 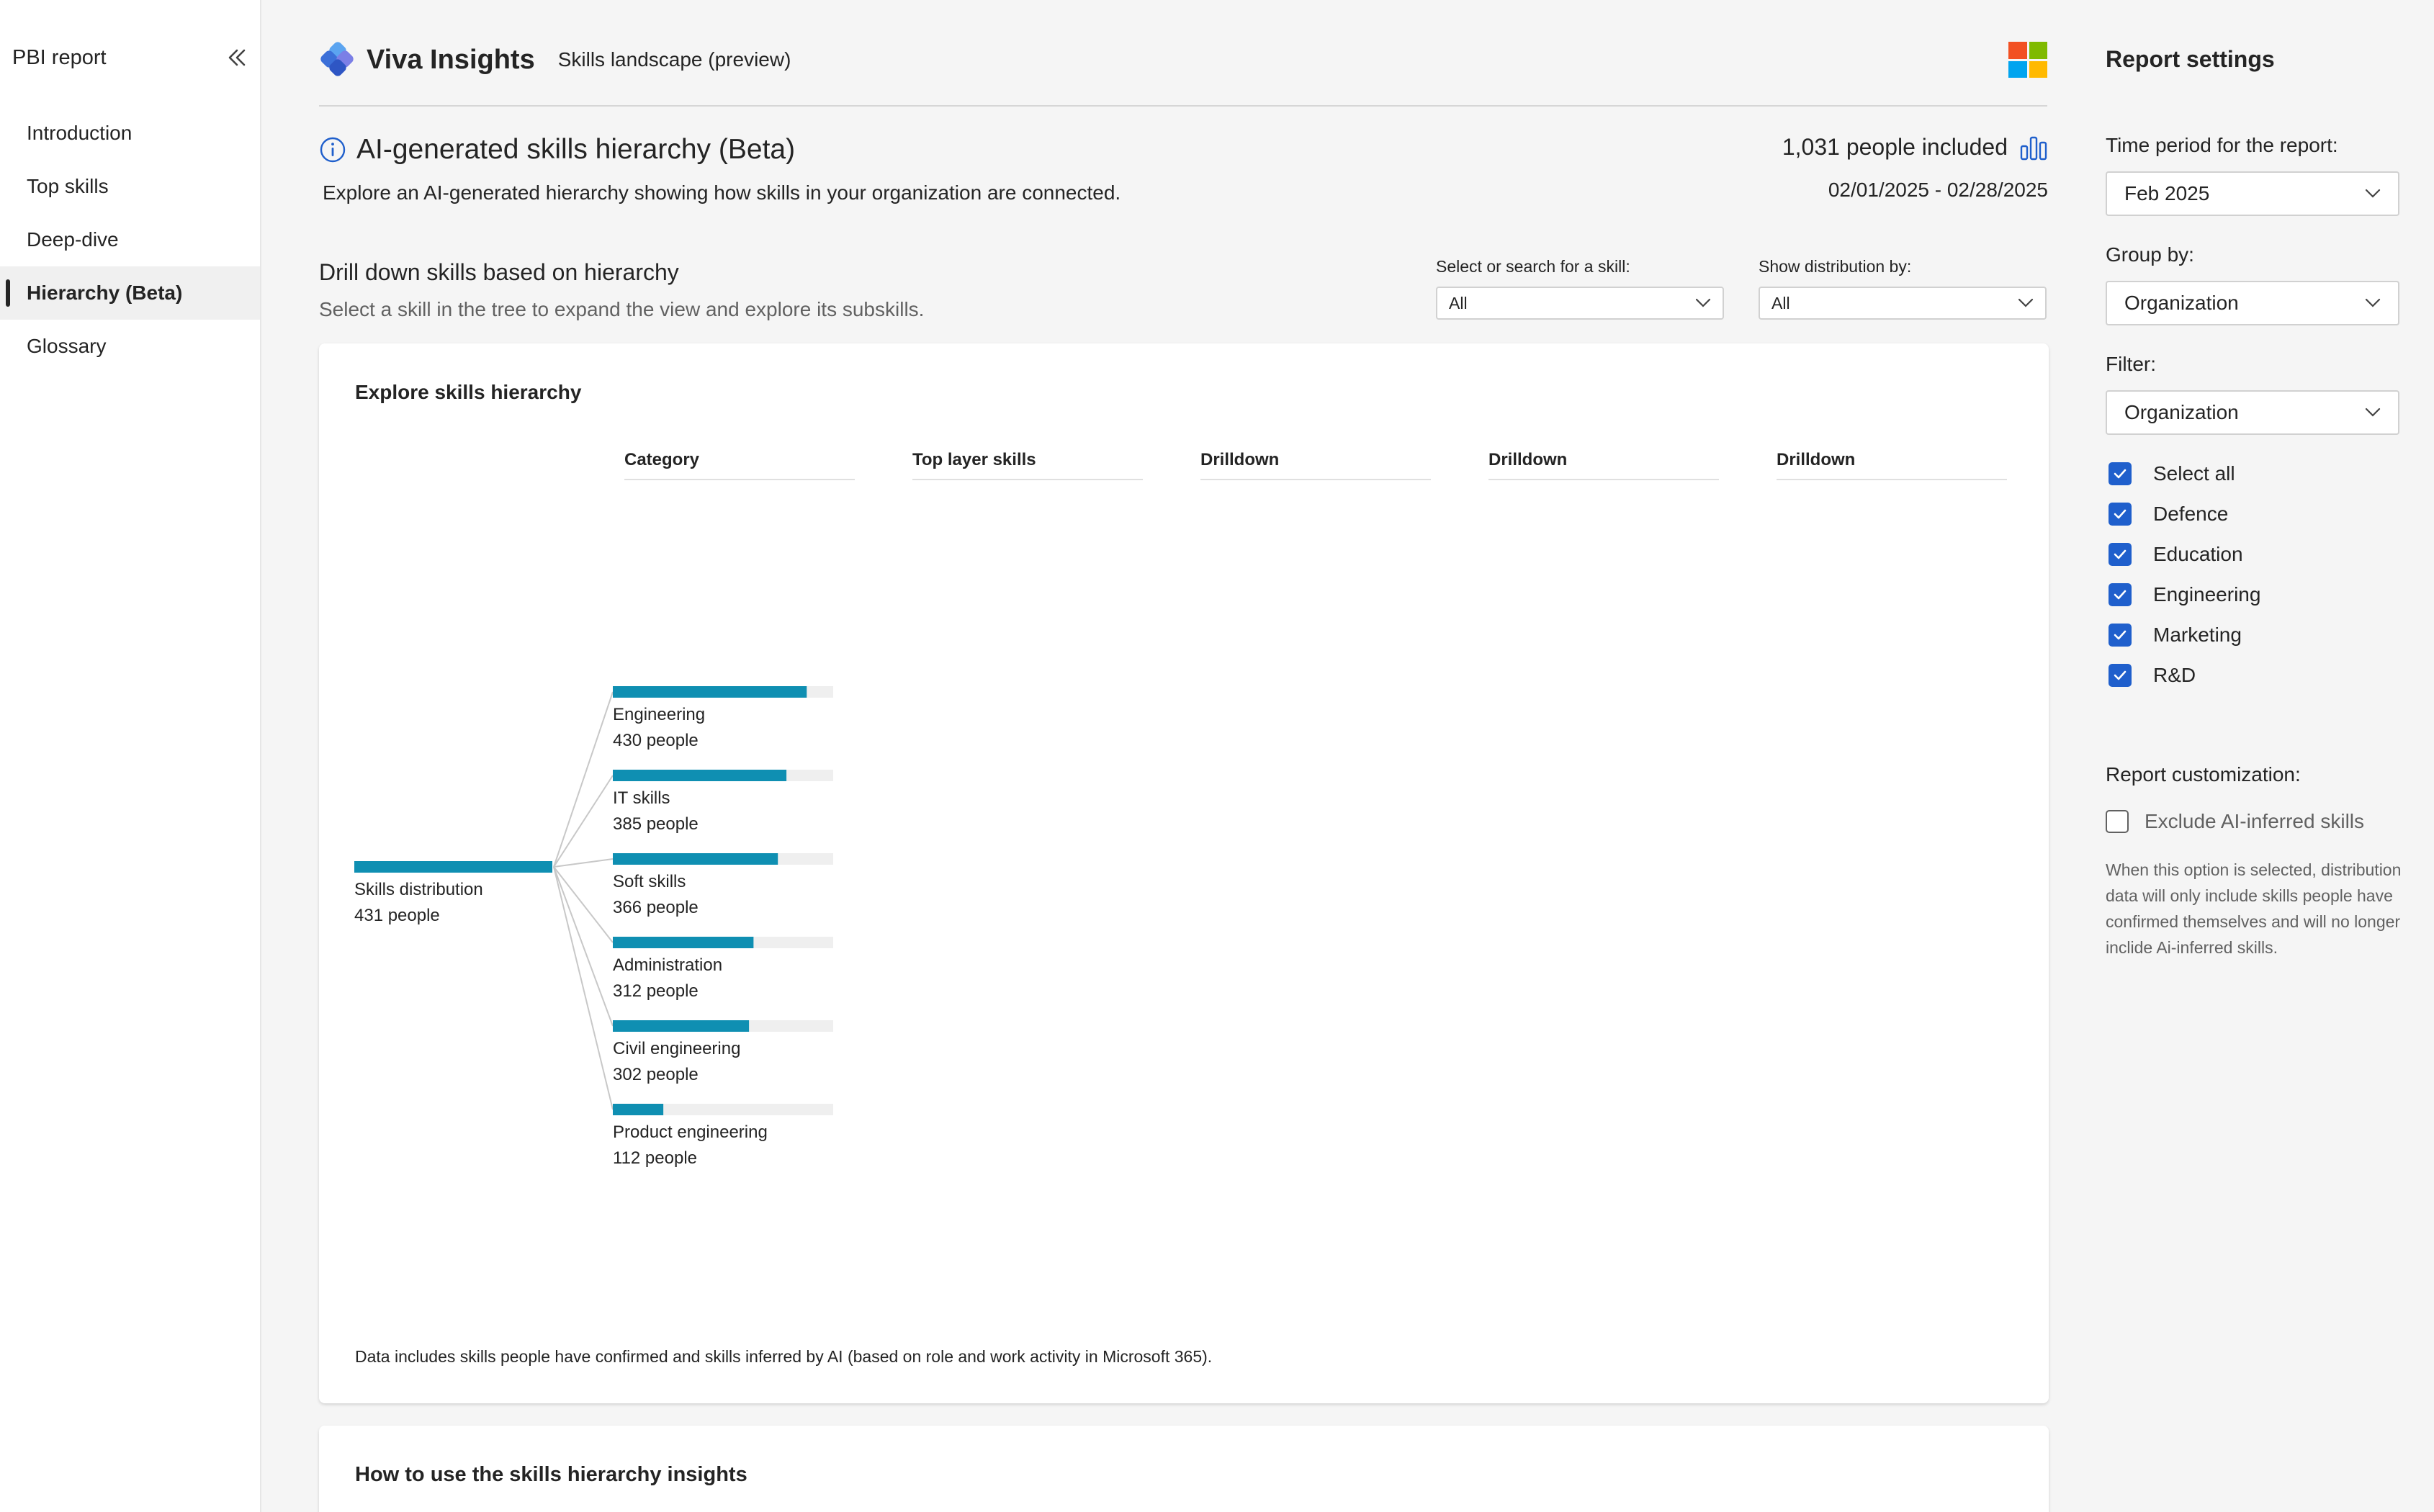 I want to click on page-title-row: AI-generated skills hierarchy (Beta), so click(x=557, y=150).